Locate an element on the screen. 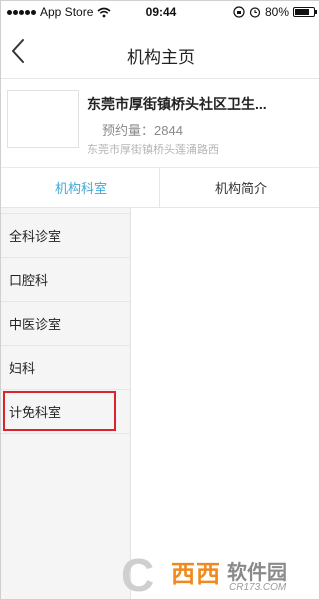 This screenshot has height=600, width=320. watermark-url: CR173.COM is located at coordinates (258, 587).